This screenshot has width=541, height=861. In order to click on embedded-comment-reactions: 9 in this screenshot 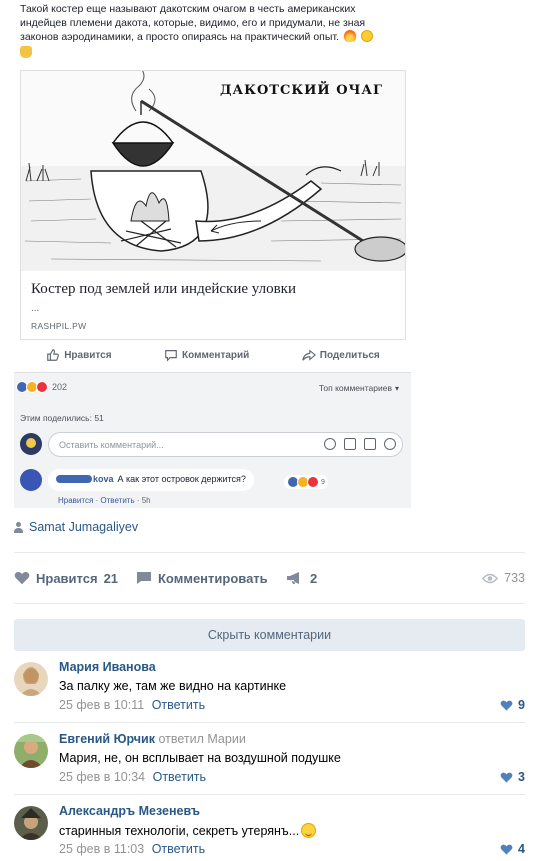, I will do `click(306, 482)`.